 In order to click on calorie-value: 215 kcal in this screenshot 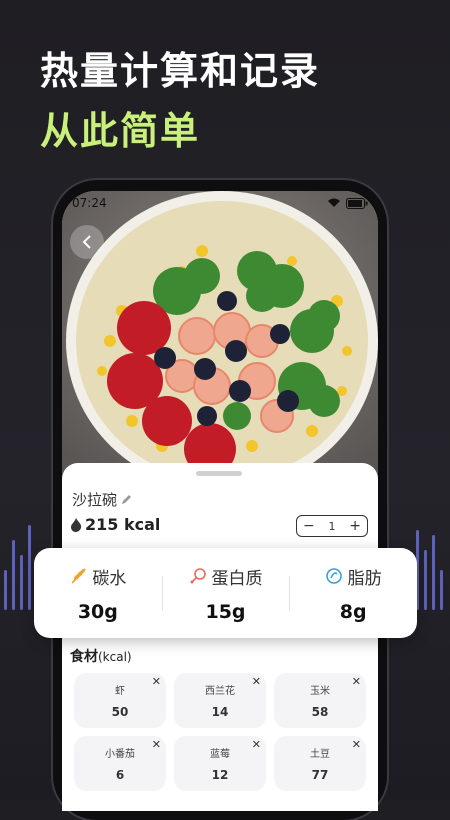, I will do `click(123, 524)`.